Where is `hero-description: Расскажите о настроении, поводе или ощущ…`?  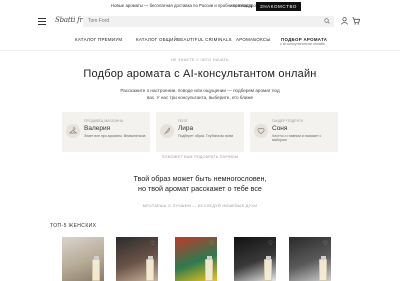
hero-description: Расскажите о настроении, поводе или ощущ… is located at coordinates (200, 94).